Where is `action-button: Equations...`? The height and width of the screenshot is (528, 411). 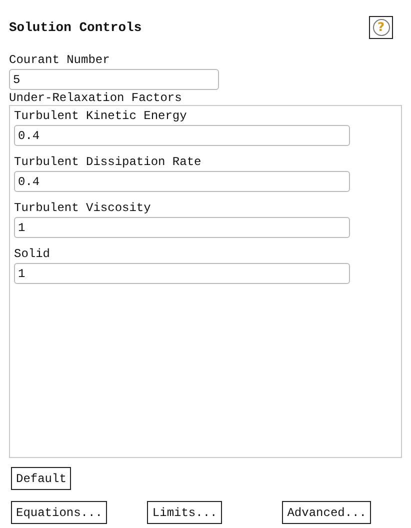 action-button: Equations... is located at coordinates (59, 512).